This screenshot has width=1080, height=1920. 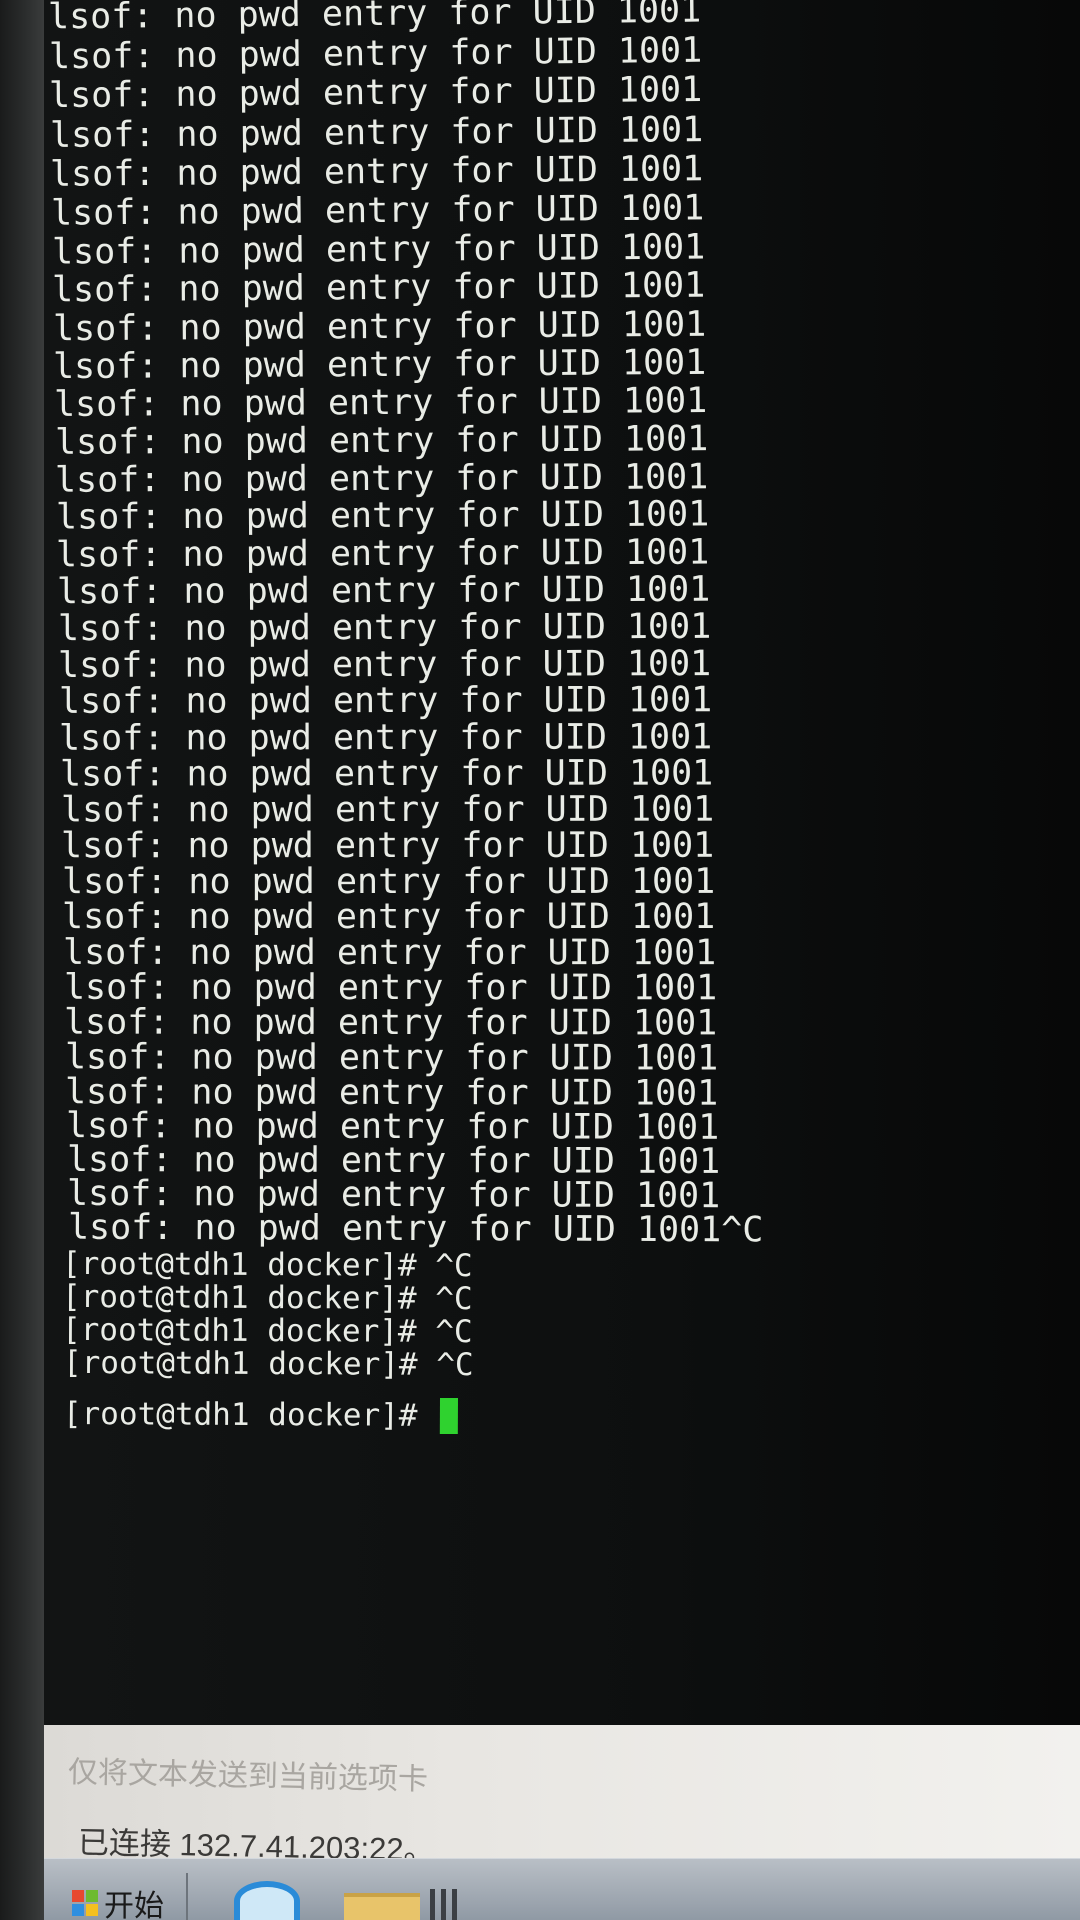 I want to click on taskbar-program-icon, so click(x=445, y=1904).